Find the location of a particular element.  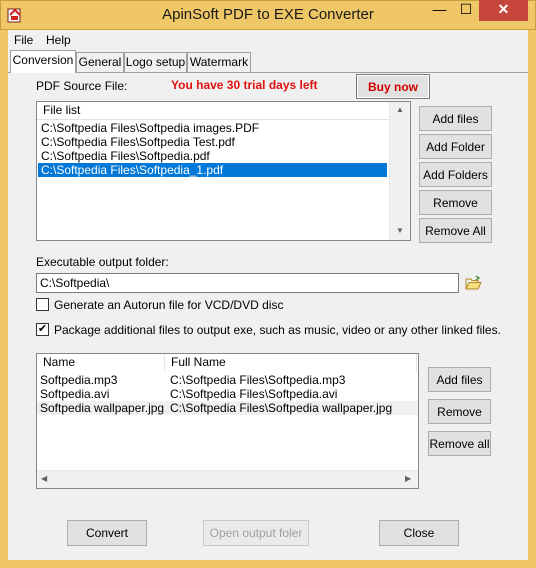

cell-full-name: C:\Softpedia Files\Softpedia.mp3 is located at coordinates (258, 380).